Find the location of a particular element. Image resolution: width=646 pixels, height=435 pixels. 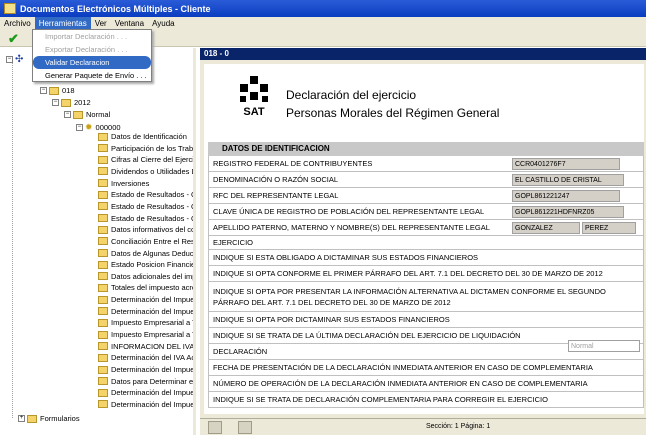

print-icon is located at coordinates (215, 427).